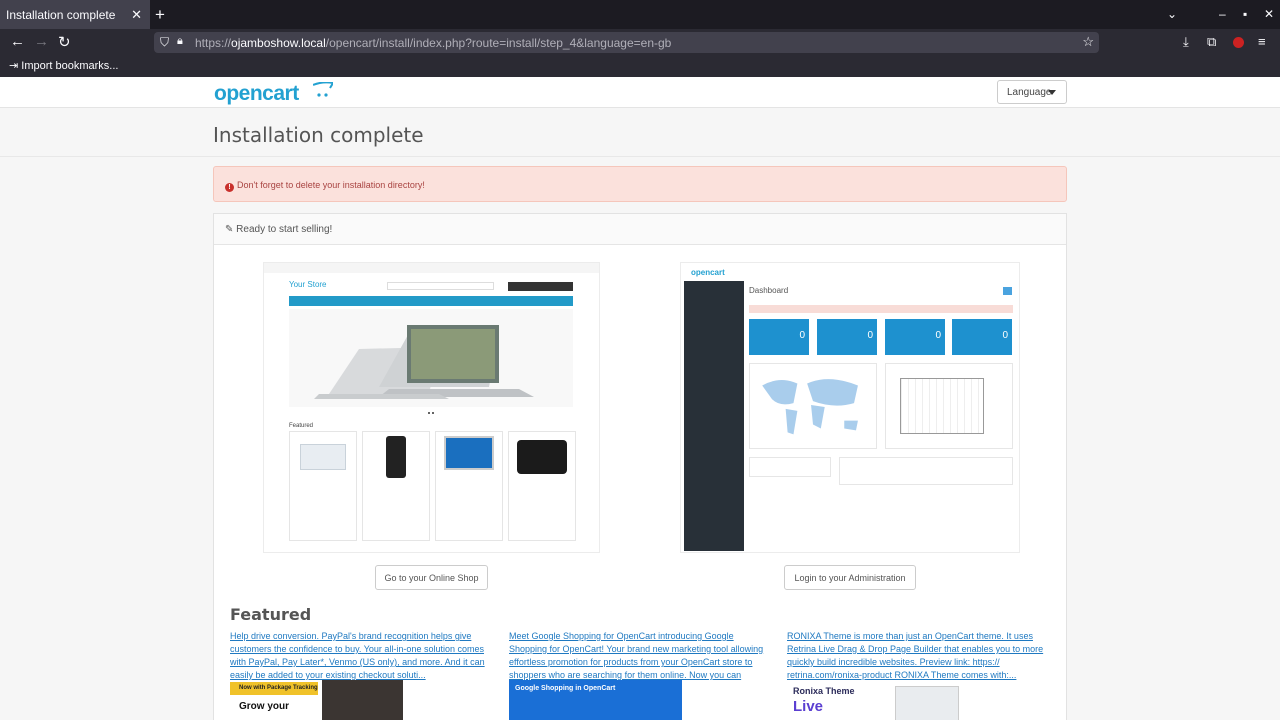 The height and width of the screenshot is (720, 1280). I want to click on paypal-banner-tag: Now with Package Tracking, so click(274, 688).